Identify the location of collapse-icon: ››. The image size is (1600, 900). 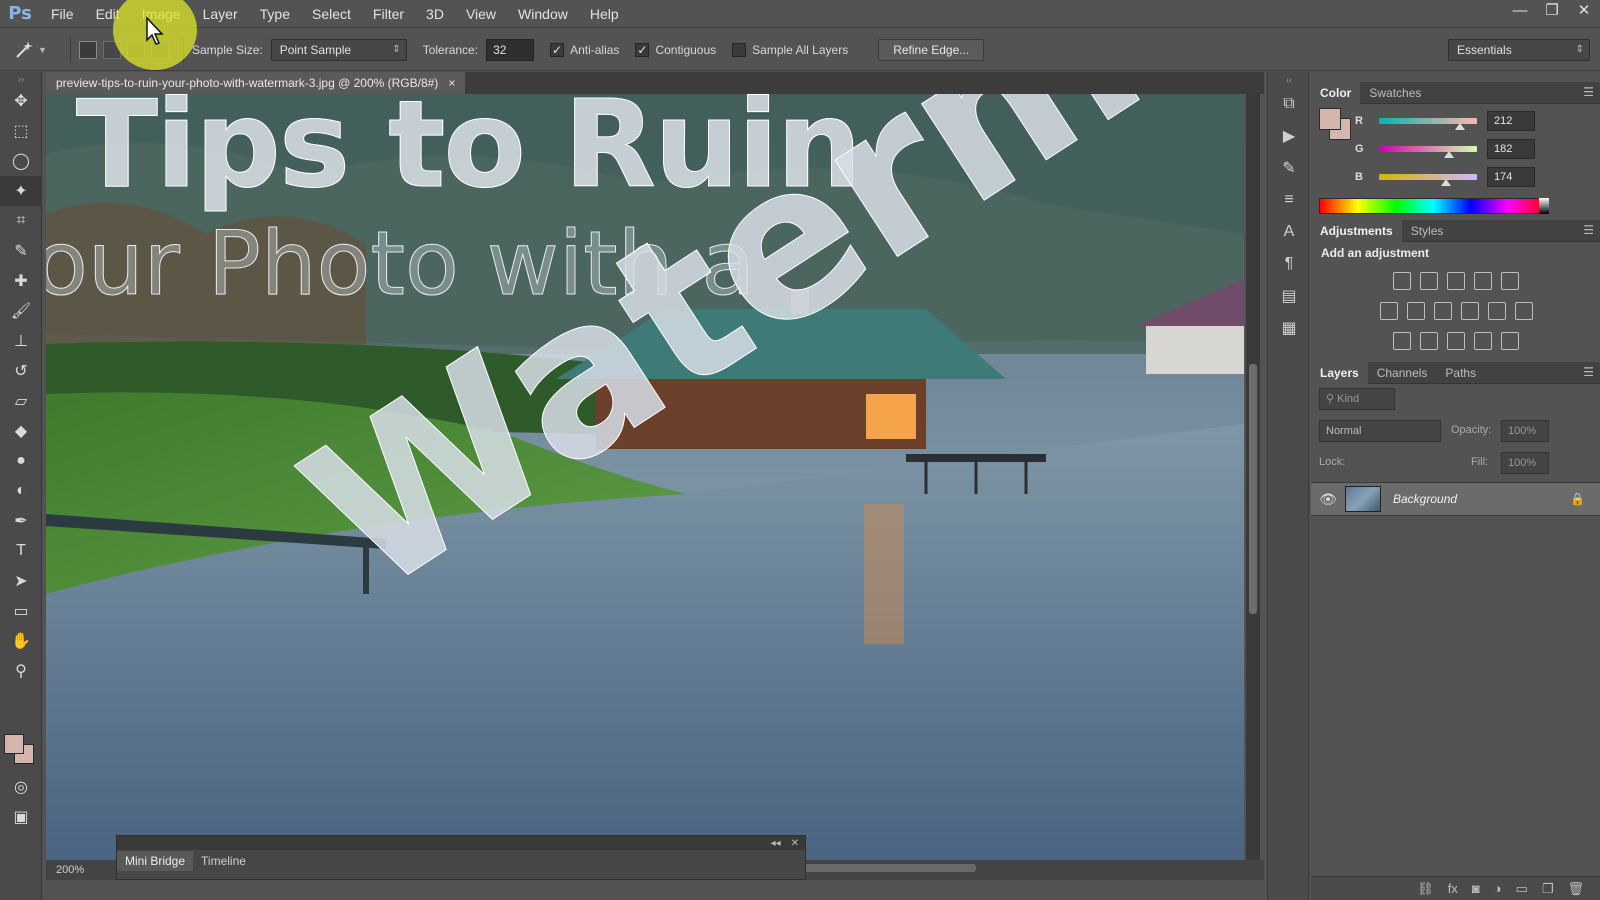
(21, 79).